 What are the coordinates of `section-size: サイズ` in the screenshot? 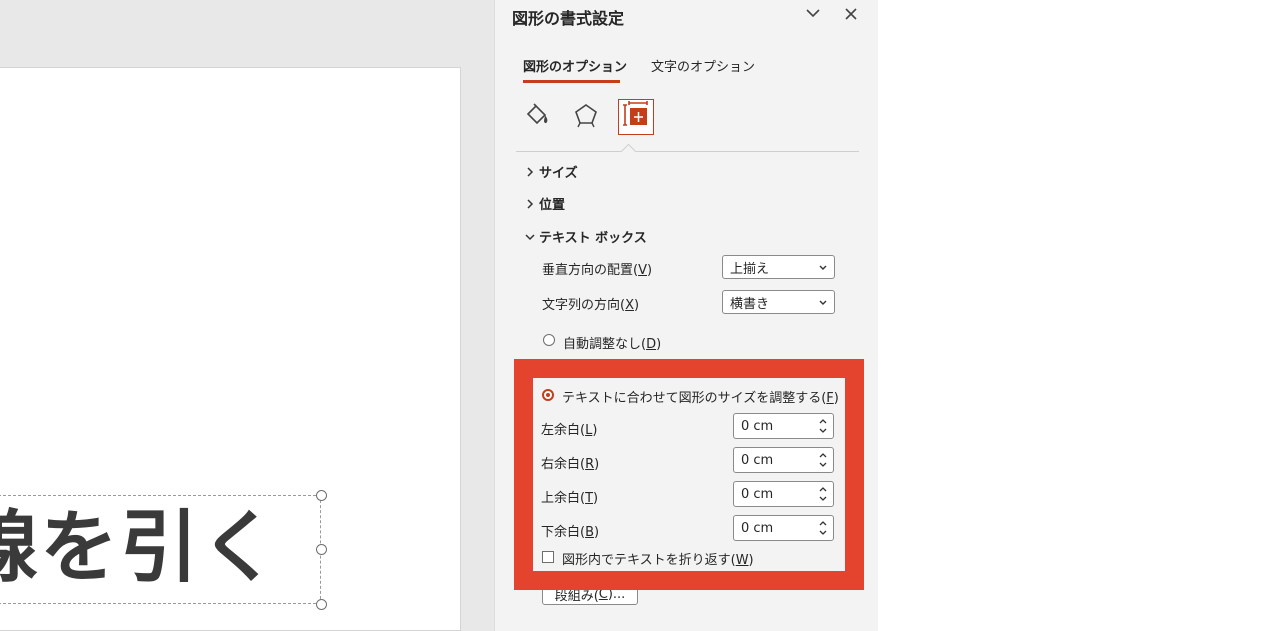 It's located at (551, 171).